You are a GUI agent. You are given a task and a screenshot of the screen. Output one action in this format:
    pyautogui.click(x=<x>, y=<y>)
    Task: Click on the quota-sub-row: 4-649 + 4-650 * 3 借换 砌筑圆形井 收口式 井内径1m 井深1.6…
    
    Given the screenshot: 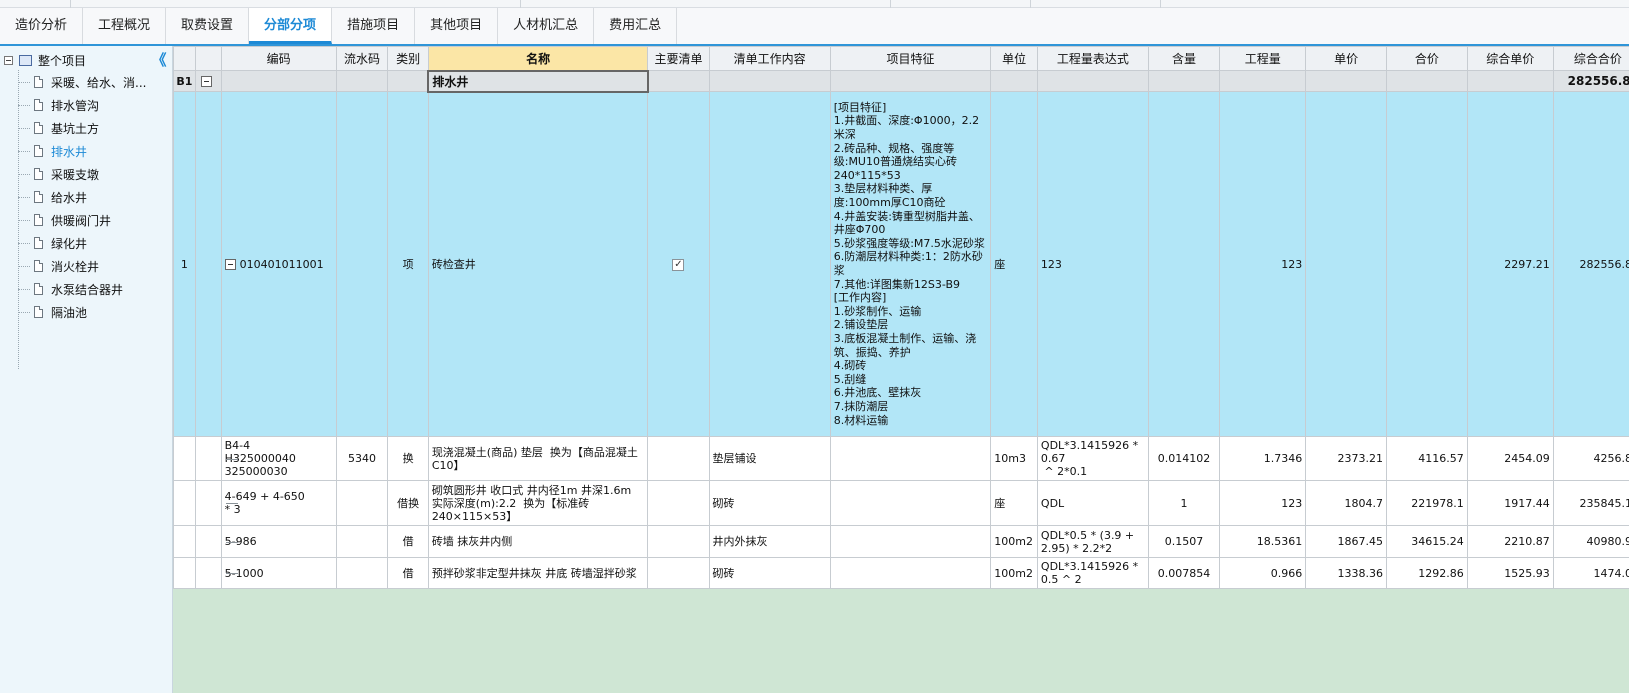 What is the action you would take?
    pyautogui.click(x=901, y=503)
    